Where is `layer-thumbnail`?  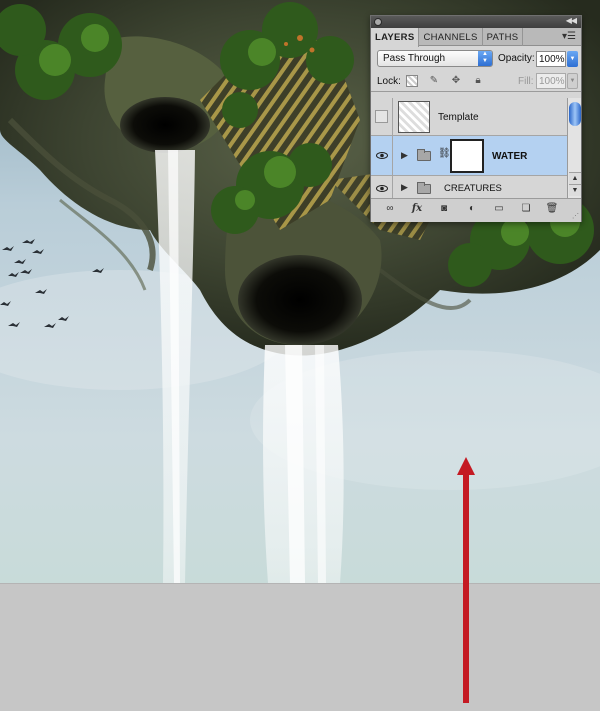 layer-thumbnail is located at coordinates (414, 117).